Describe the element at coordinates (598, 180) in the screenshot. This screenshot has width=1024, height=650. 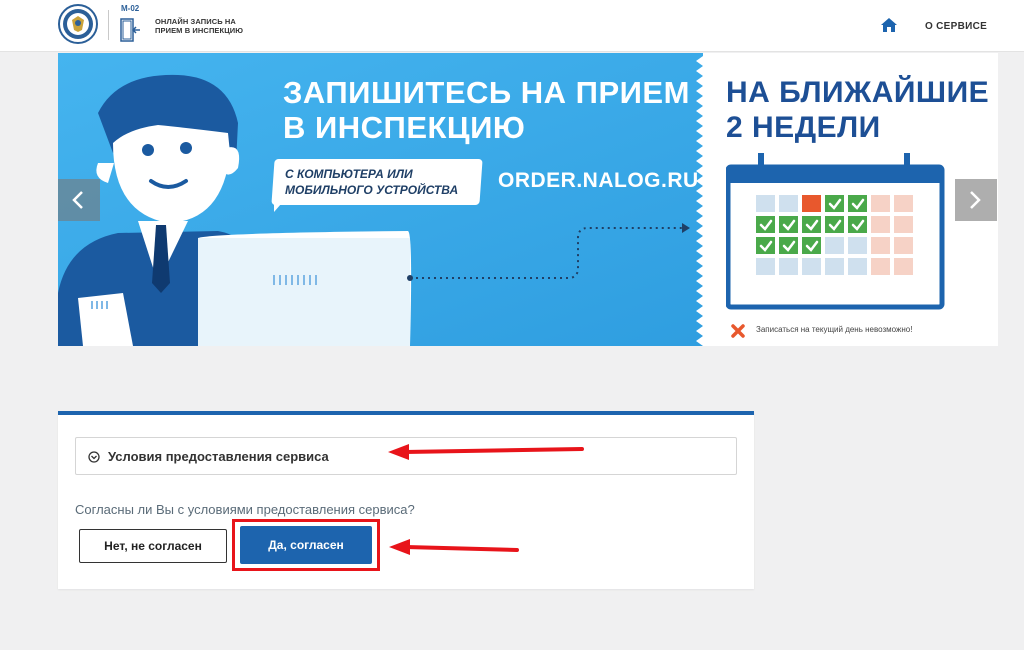
I see `site-url: ORDER.NALOG.RU` at that location.